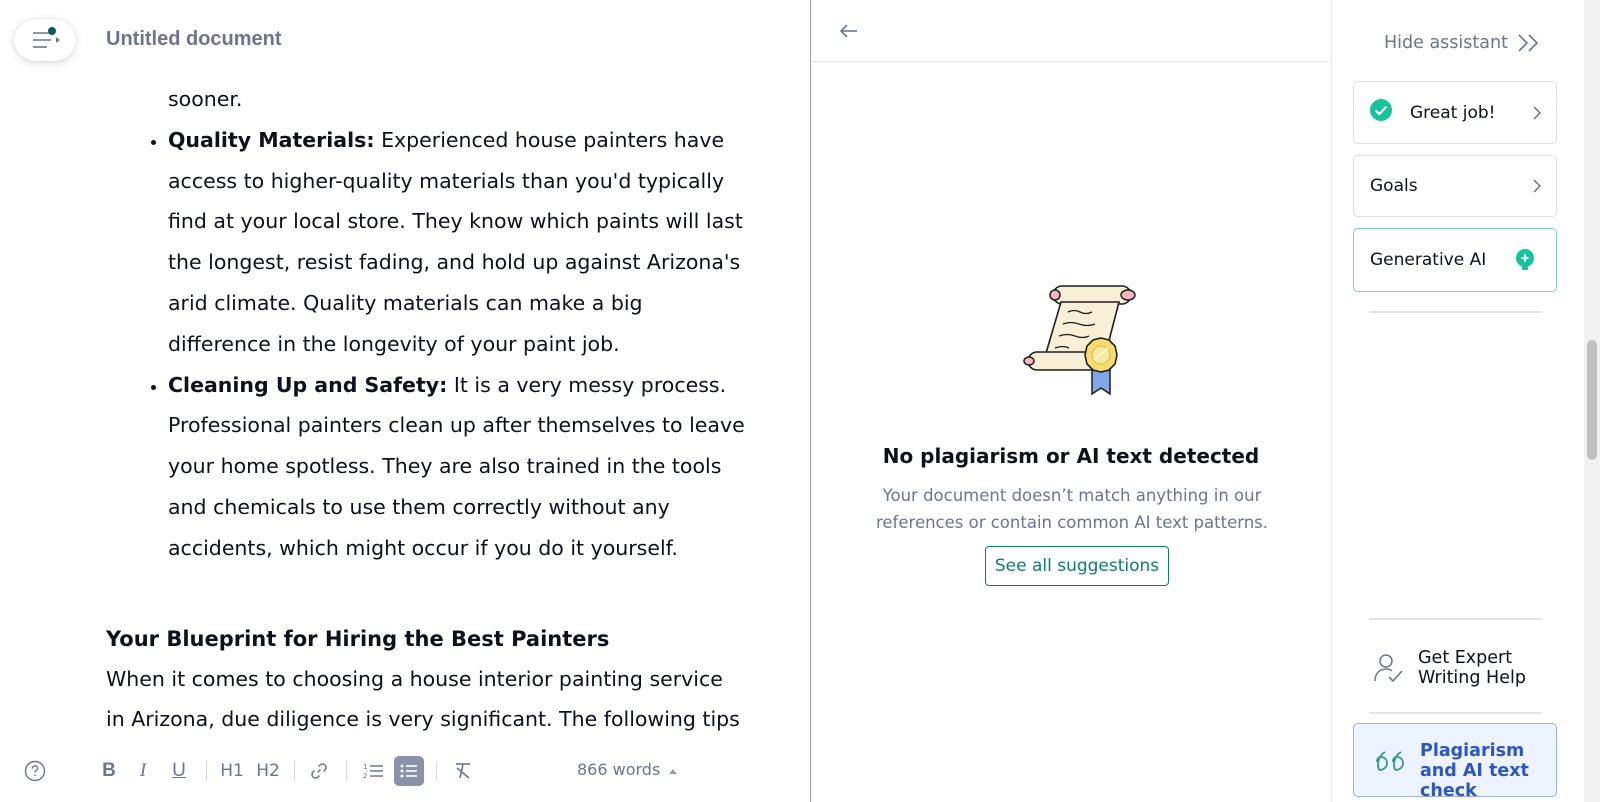 The height and width of the screenshot is (802, 1600). What do you see at coordinates (1474, 771) in the screenshot?
I see `plagiarism-check-label: Plagiarism and AI text check` at bounding box center [1474, 771].